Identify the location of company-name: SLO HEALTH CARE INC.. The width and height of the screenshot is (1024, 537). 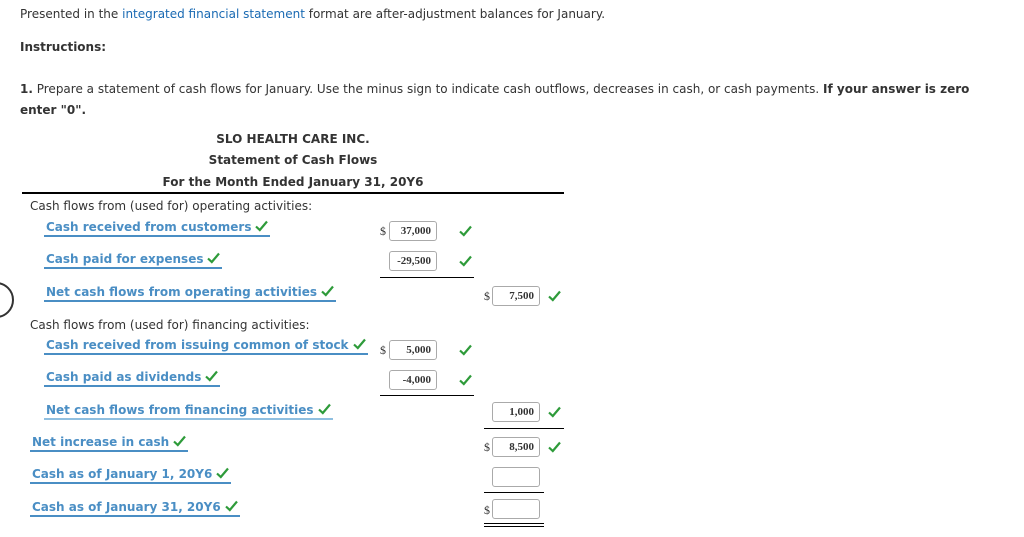
(293, 139).